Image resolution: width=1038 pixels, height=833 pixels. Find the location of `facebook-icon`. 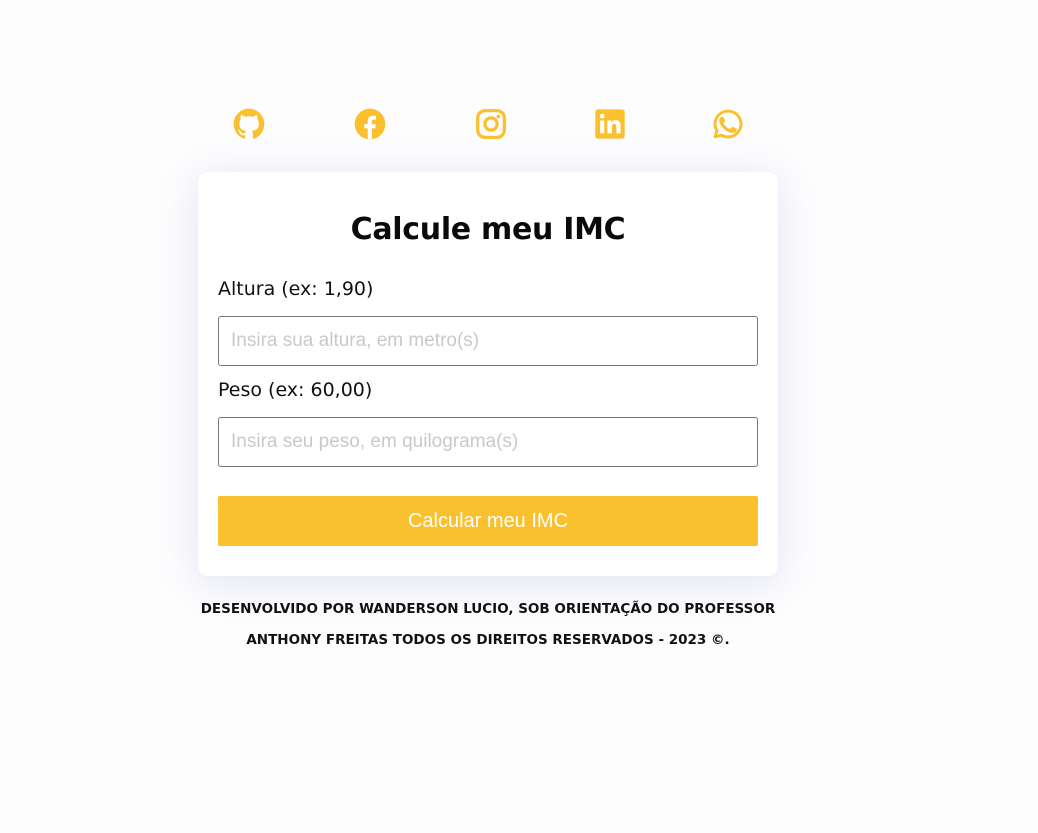

facebook-icon is located at coordinates (370, 124).